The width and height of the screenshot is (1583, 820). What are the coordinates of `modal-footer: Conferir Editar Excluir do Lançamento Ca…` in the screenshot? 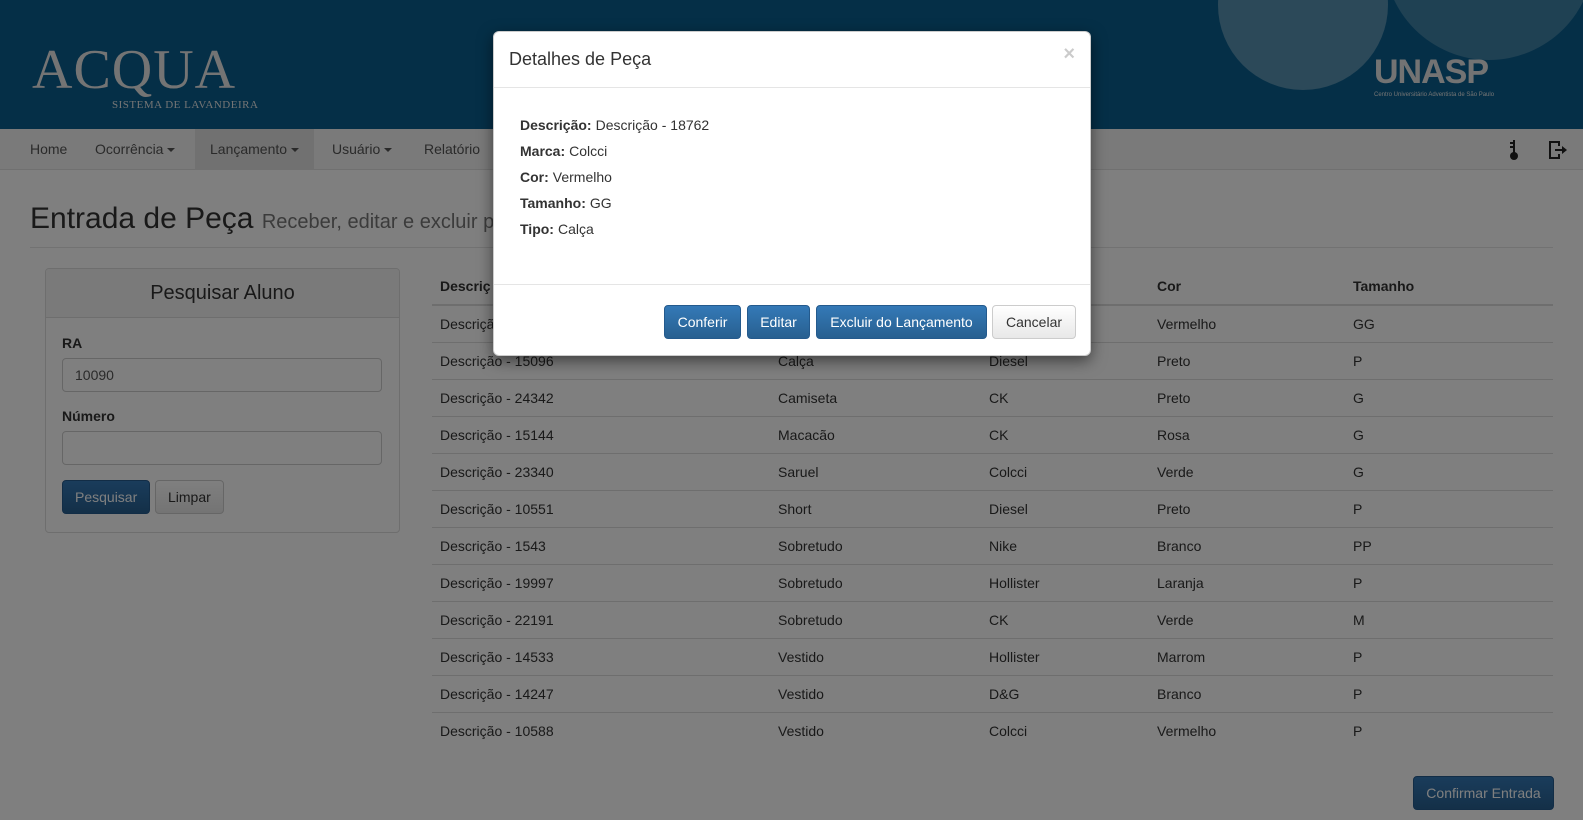 It's located at (792, 321).